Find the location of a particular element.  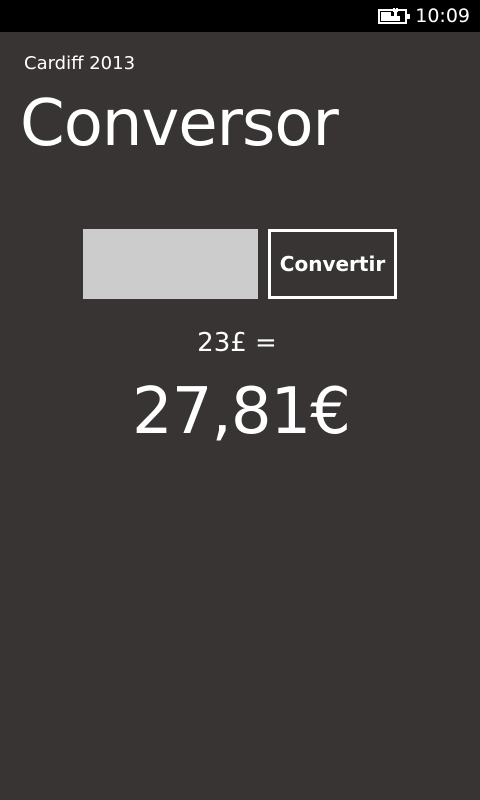

source-amount: 23£ = is located at coordinates (237, 343).